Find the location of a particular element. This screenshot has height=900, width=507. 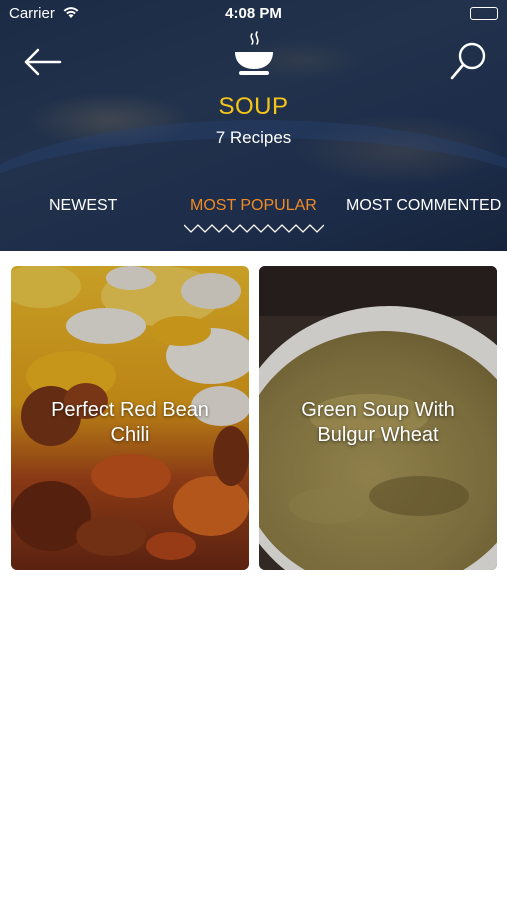

sort-tabs: NEWEST MOST POPULAR MOST COMMENTED is located at coordinates (253, 218).